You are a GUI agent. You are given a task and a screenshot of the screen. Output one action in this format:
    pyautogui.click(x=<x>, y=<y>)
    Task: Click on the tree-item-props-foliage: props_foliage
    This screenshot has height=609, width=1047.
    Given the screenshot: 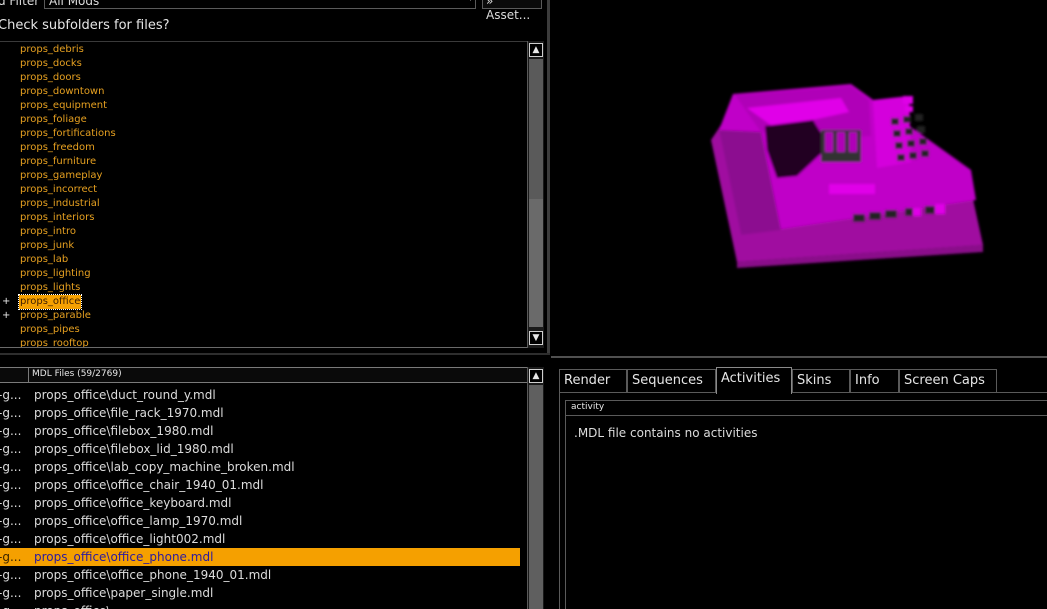 What is the action you would take?
    pyautogui.click(x=53, y=120)
    